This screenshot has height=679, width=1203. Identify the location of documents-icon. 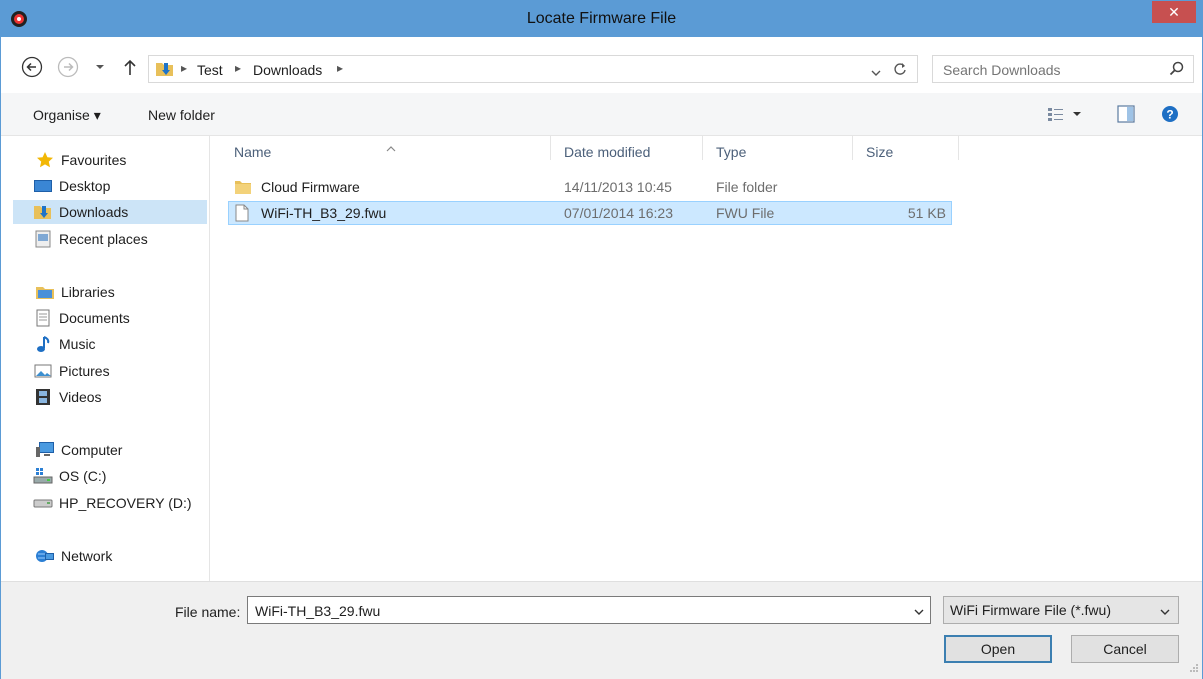
(43, 318).